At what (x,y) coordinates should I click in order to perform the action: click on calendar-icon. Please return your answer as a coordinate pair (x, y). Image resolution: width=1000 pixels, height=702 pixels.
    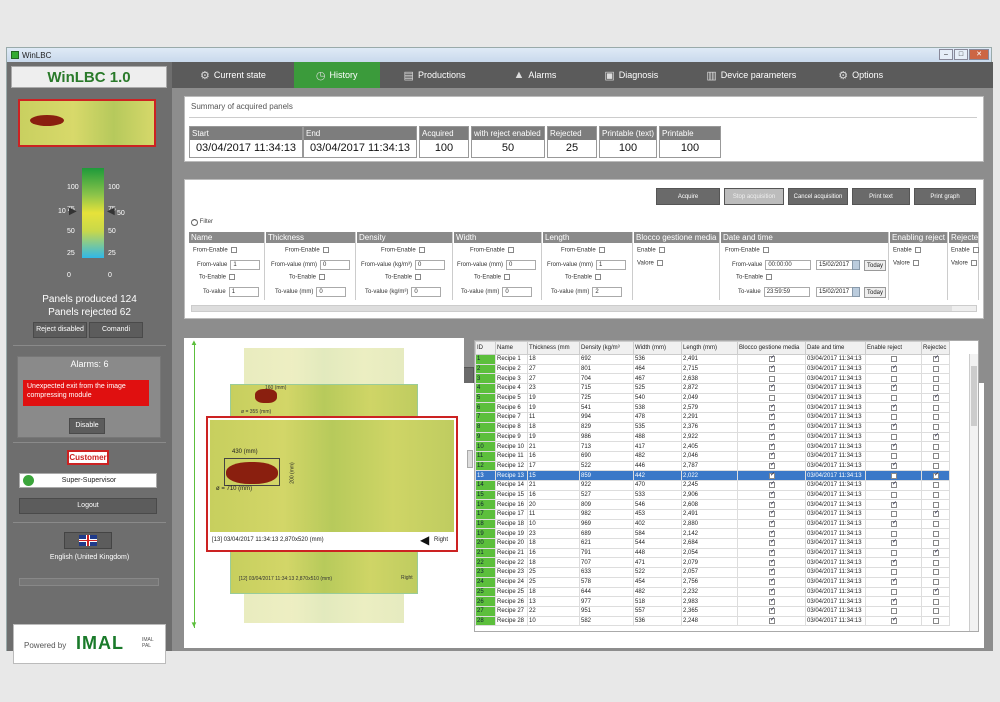
    Looking at the image, I should click on (856, 292).